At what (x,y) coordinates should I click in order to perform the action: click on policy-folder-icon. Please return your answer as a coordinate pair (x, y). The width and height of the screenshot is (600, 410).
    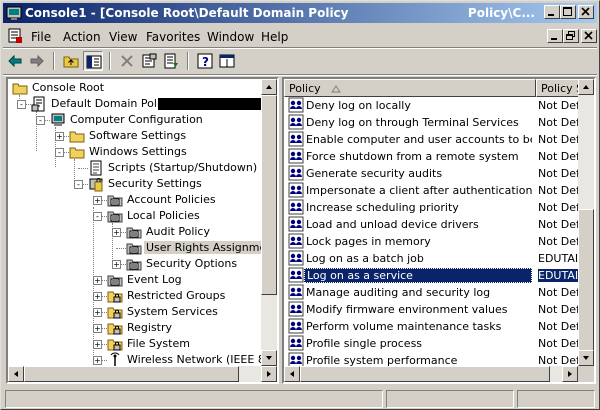
    Looking at the image, I should click on (134, 249).